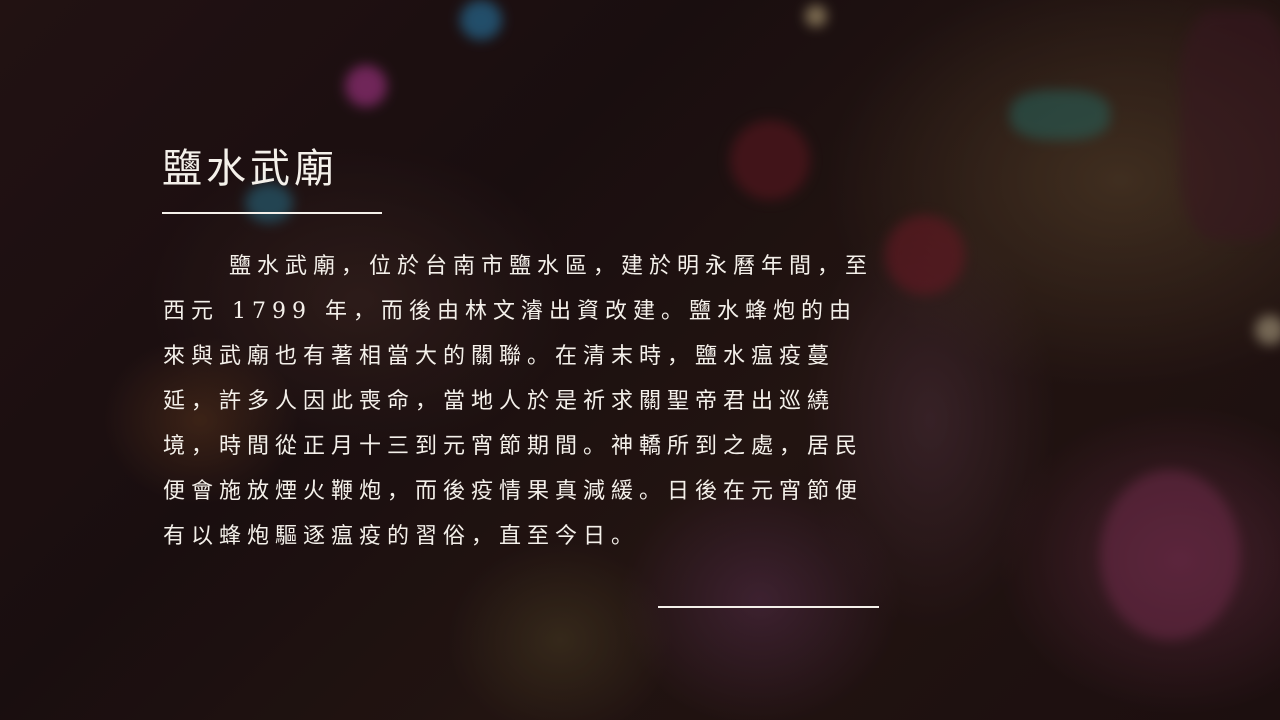 This screenshot has height=720, width=1280. I want to click on slide-title: 鹽水武廟, so click(250, 169).